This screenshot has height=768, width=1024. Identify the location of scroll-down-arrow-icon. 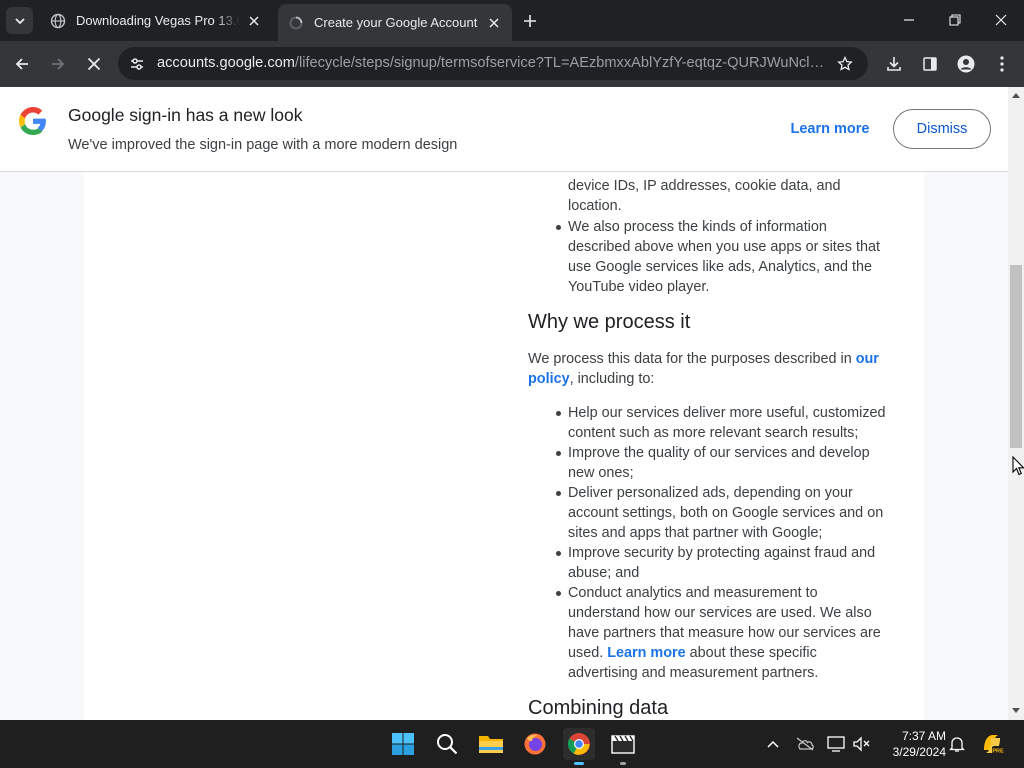
(1016, 711).